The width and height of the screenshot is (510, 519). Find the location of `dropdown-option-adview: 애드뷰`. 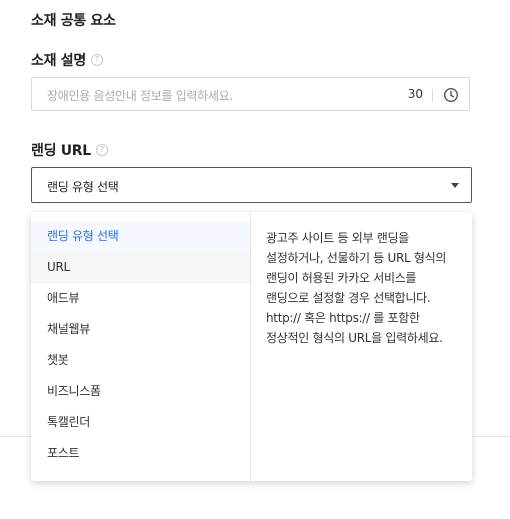

dropdown-option-adview: 애드뷰 is located at coordinates (140, 298).